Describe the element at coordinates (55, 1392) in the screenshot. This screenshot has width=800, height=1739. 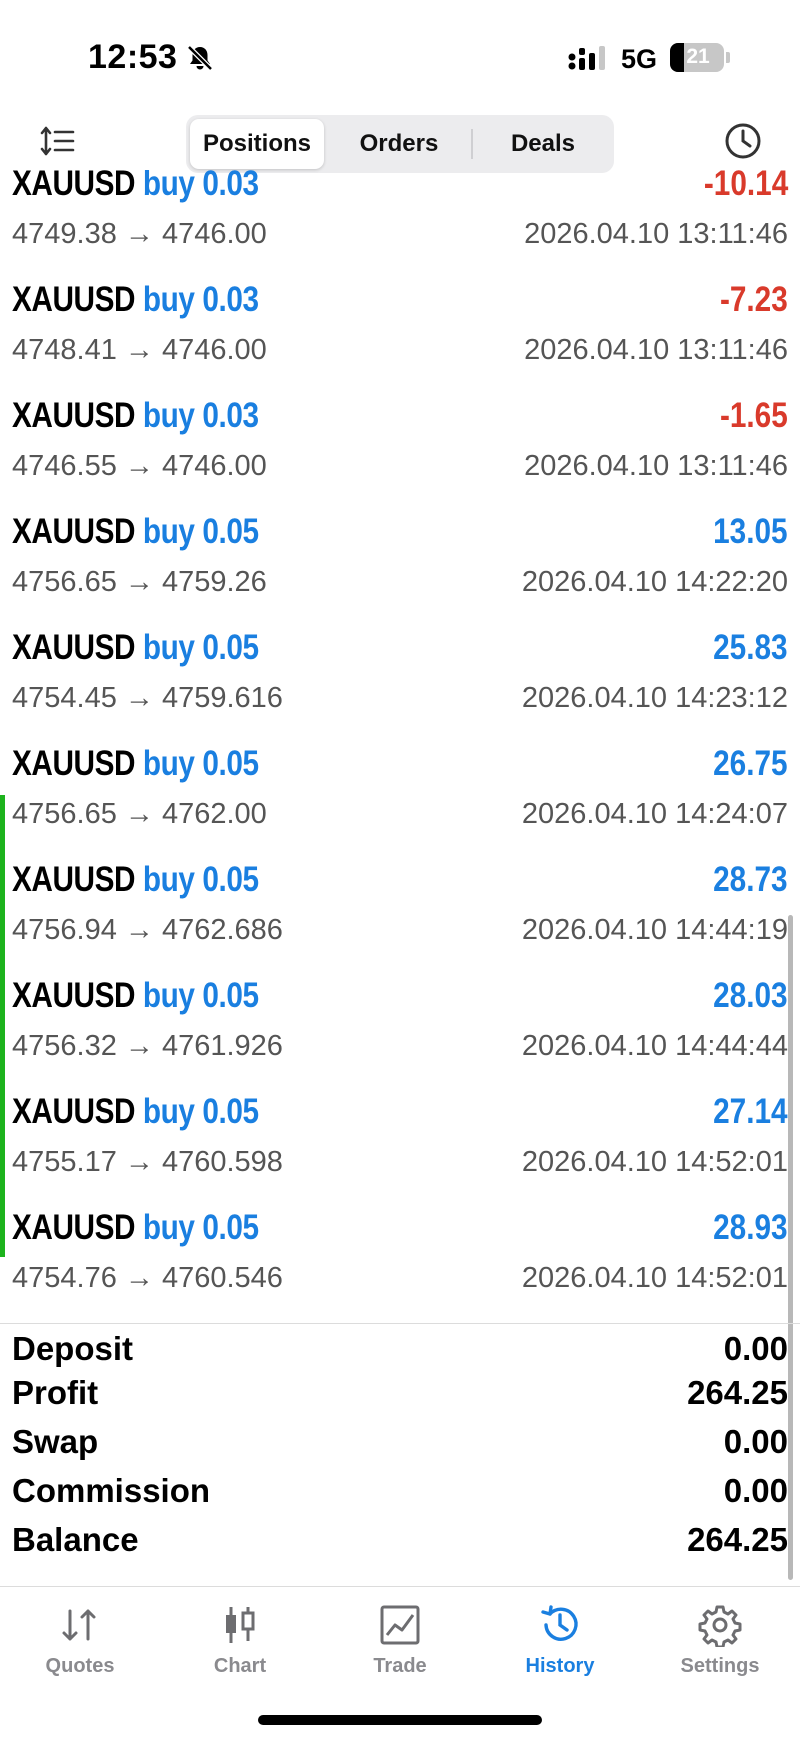
I see `summary-label: Profit` at that location.